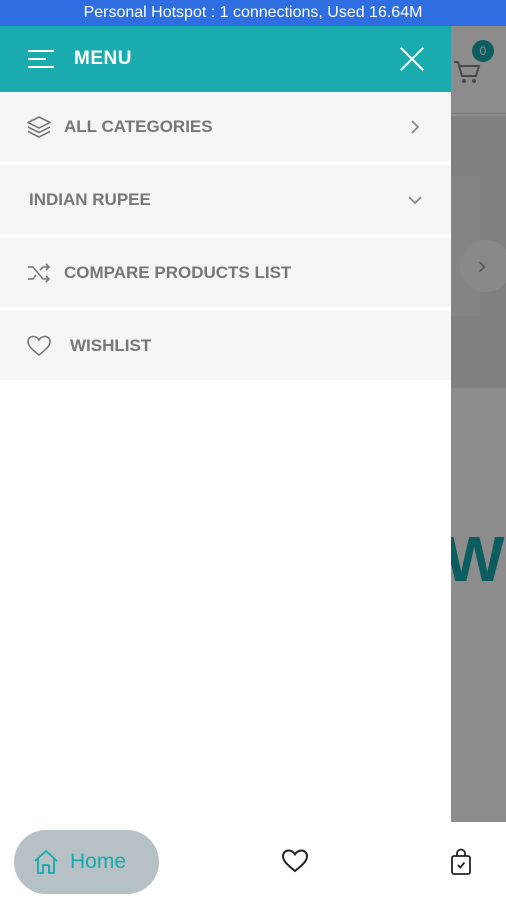 This screenshot has height=900, width=506. Describe the element at coordinates (90, 199) in the screenshot. I see `menu-item-label: INDIAN RUPEE` at that location.